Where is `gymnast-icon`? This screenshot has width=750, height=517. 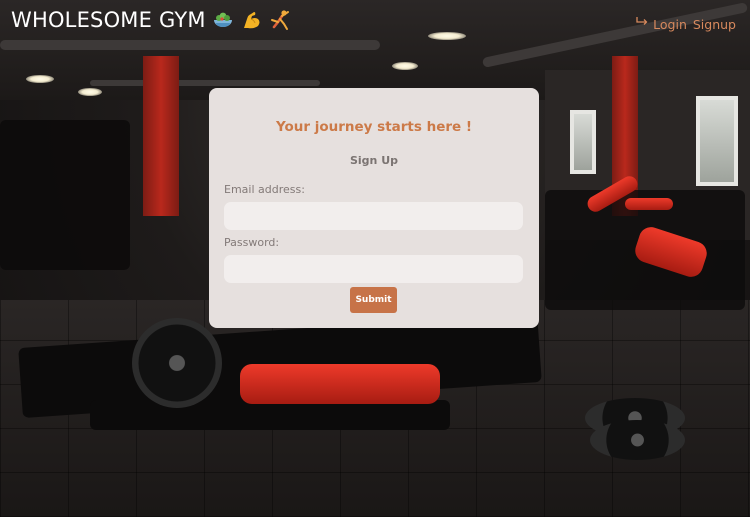 gymnast-icon is located at coordinates (281, 20).